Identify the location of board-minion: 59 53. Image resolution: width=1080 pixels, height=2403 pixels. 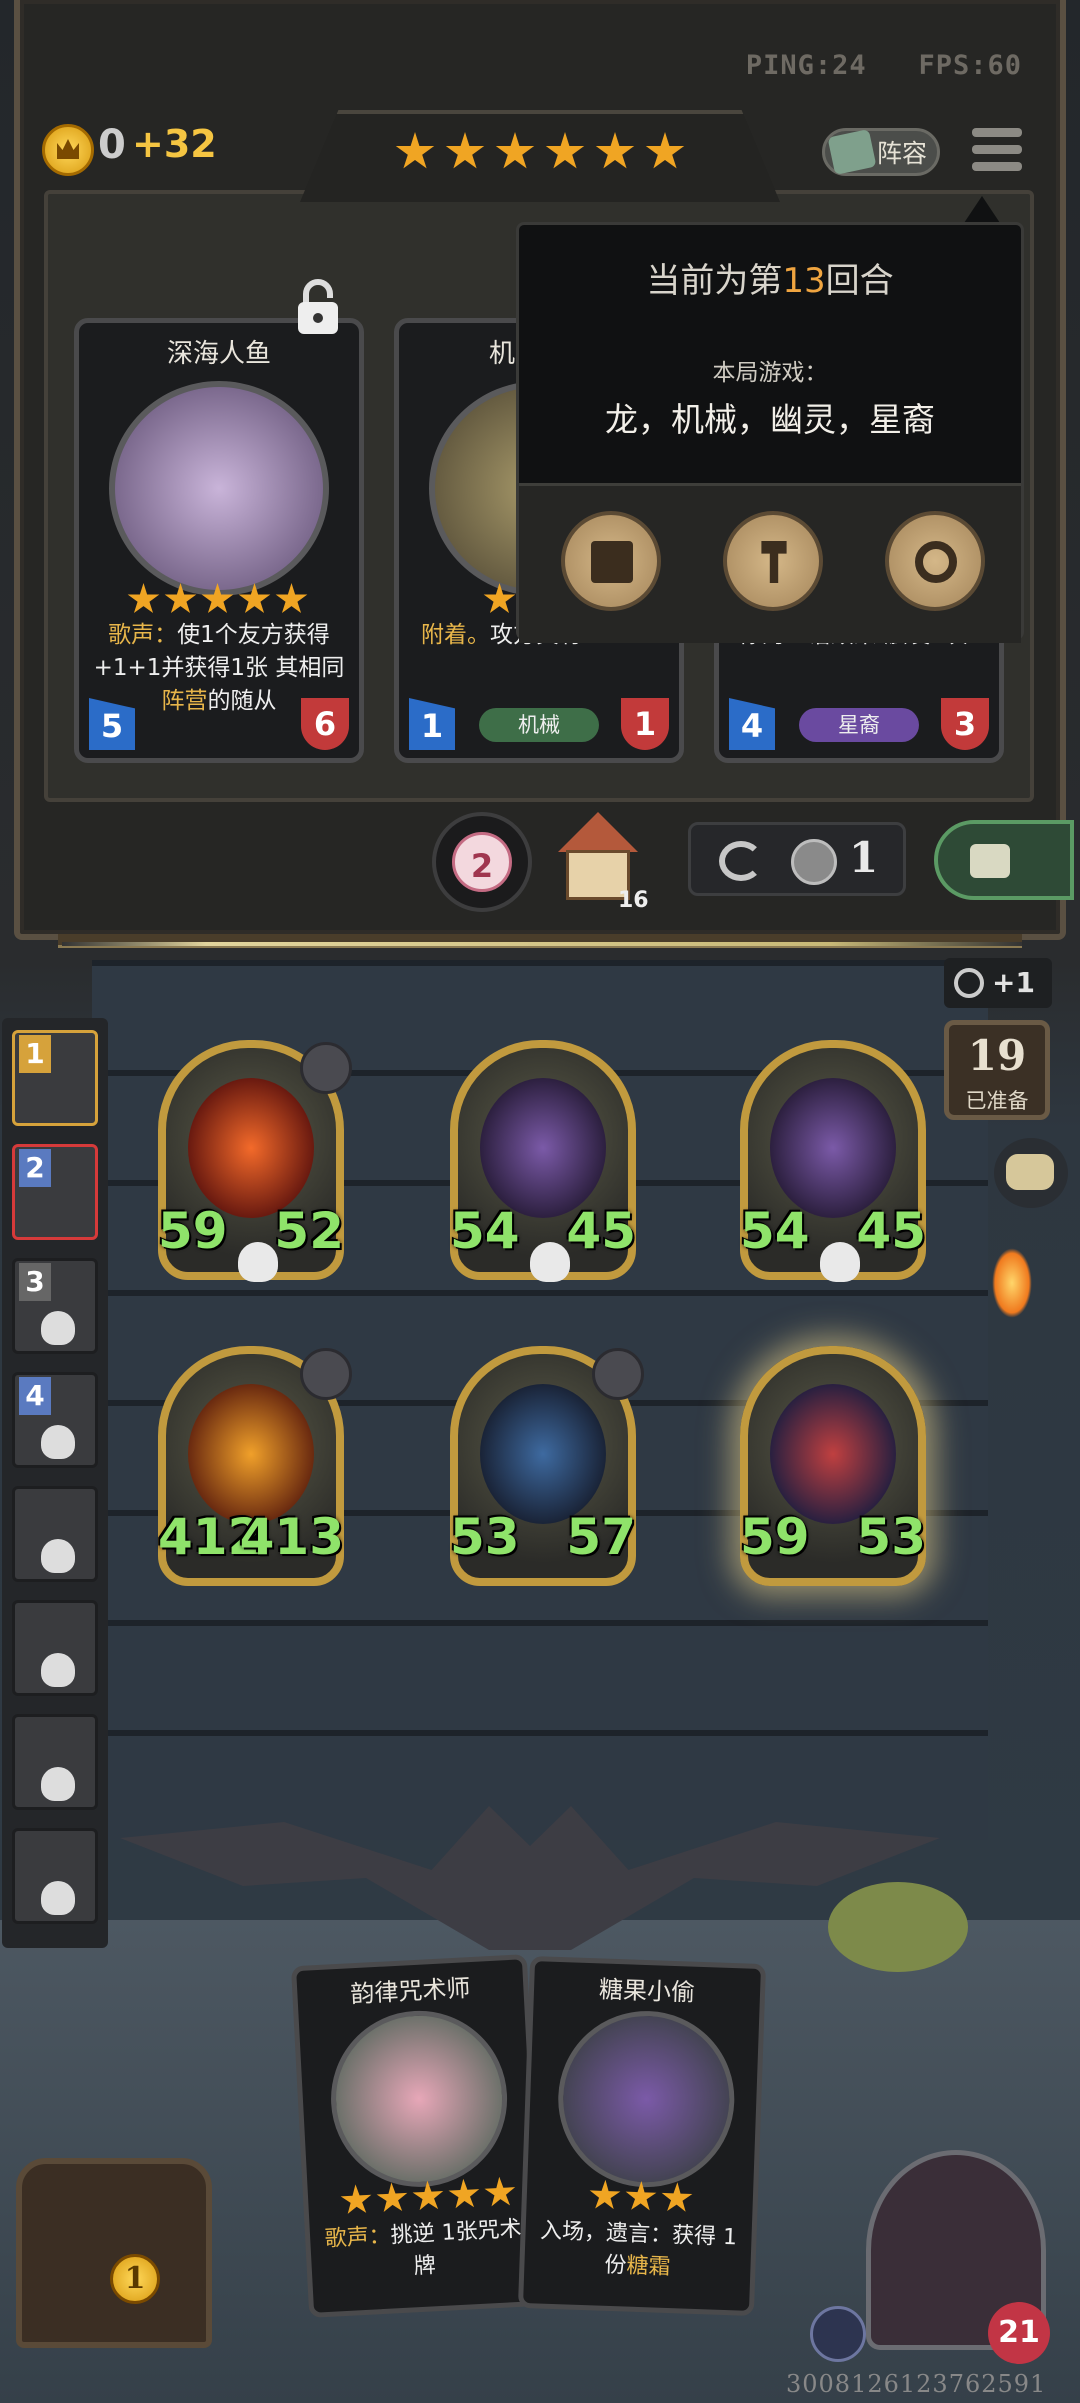
(833, 1466).